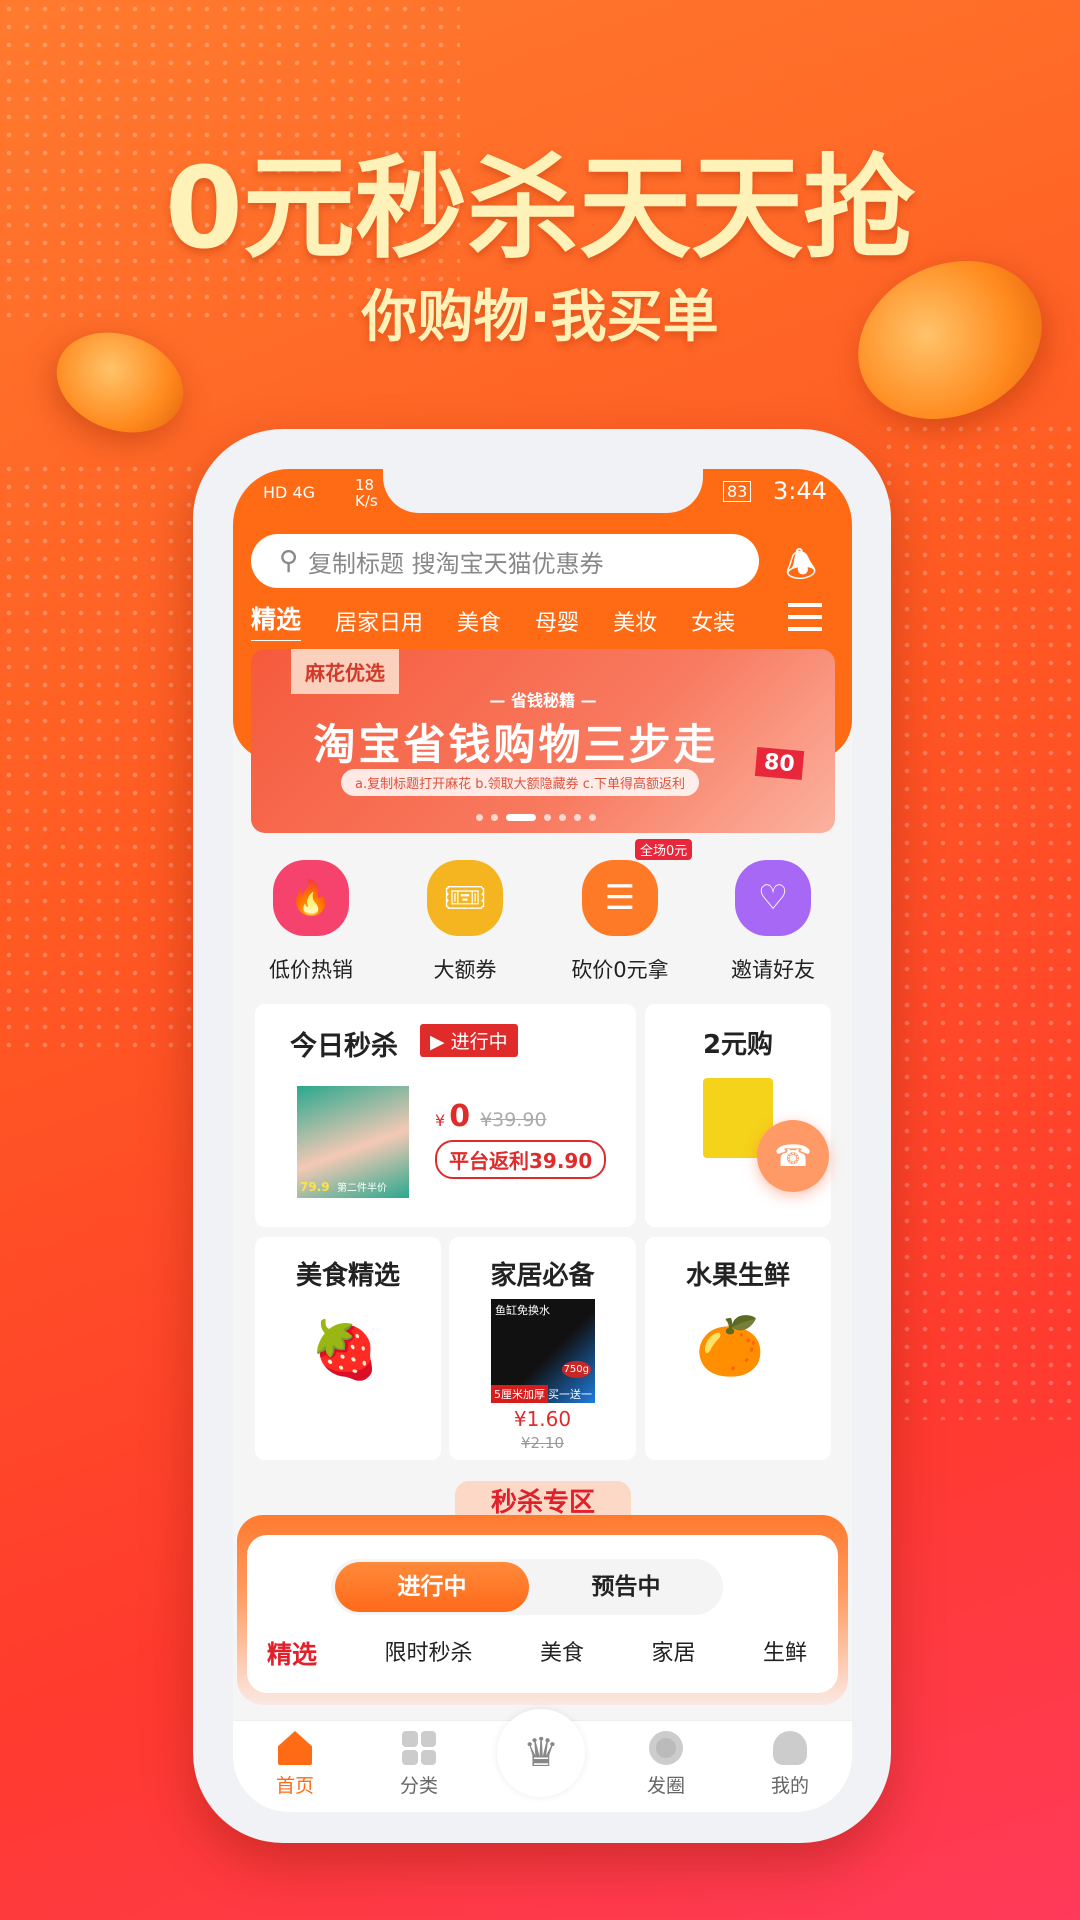 The height and width of the screenshot is (1920, 1080). What do you see at coordinates (428, 1653) in the screenshot?
I see `zone-tab-limited: 限时秒杀` at bounding box center [428, 1653].